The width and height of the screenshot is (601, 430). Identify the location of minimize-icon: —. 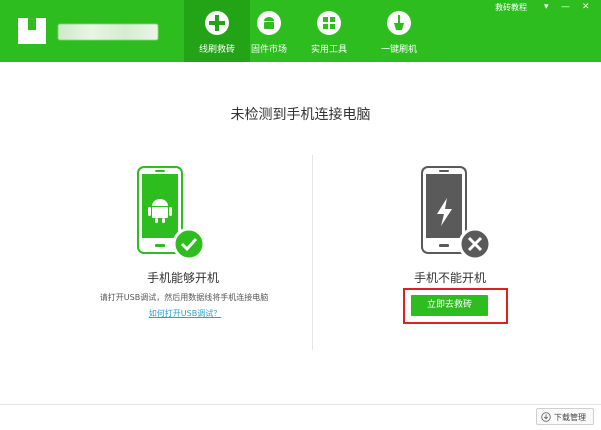
(565, 7).